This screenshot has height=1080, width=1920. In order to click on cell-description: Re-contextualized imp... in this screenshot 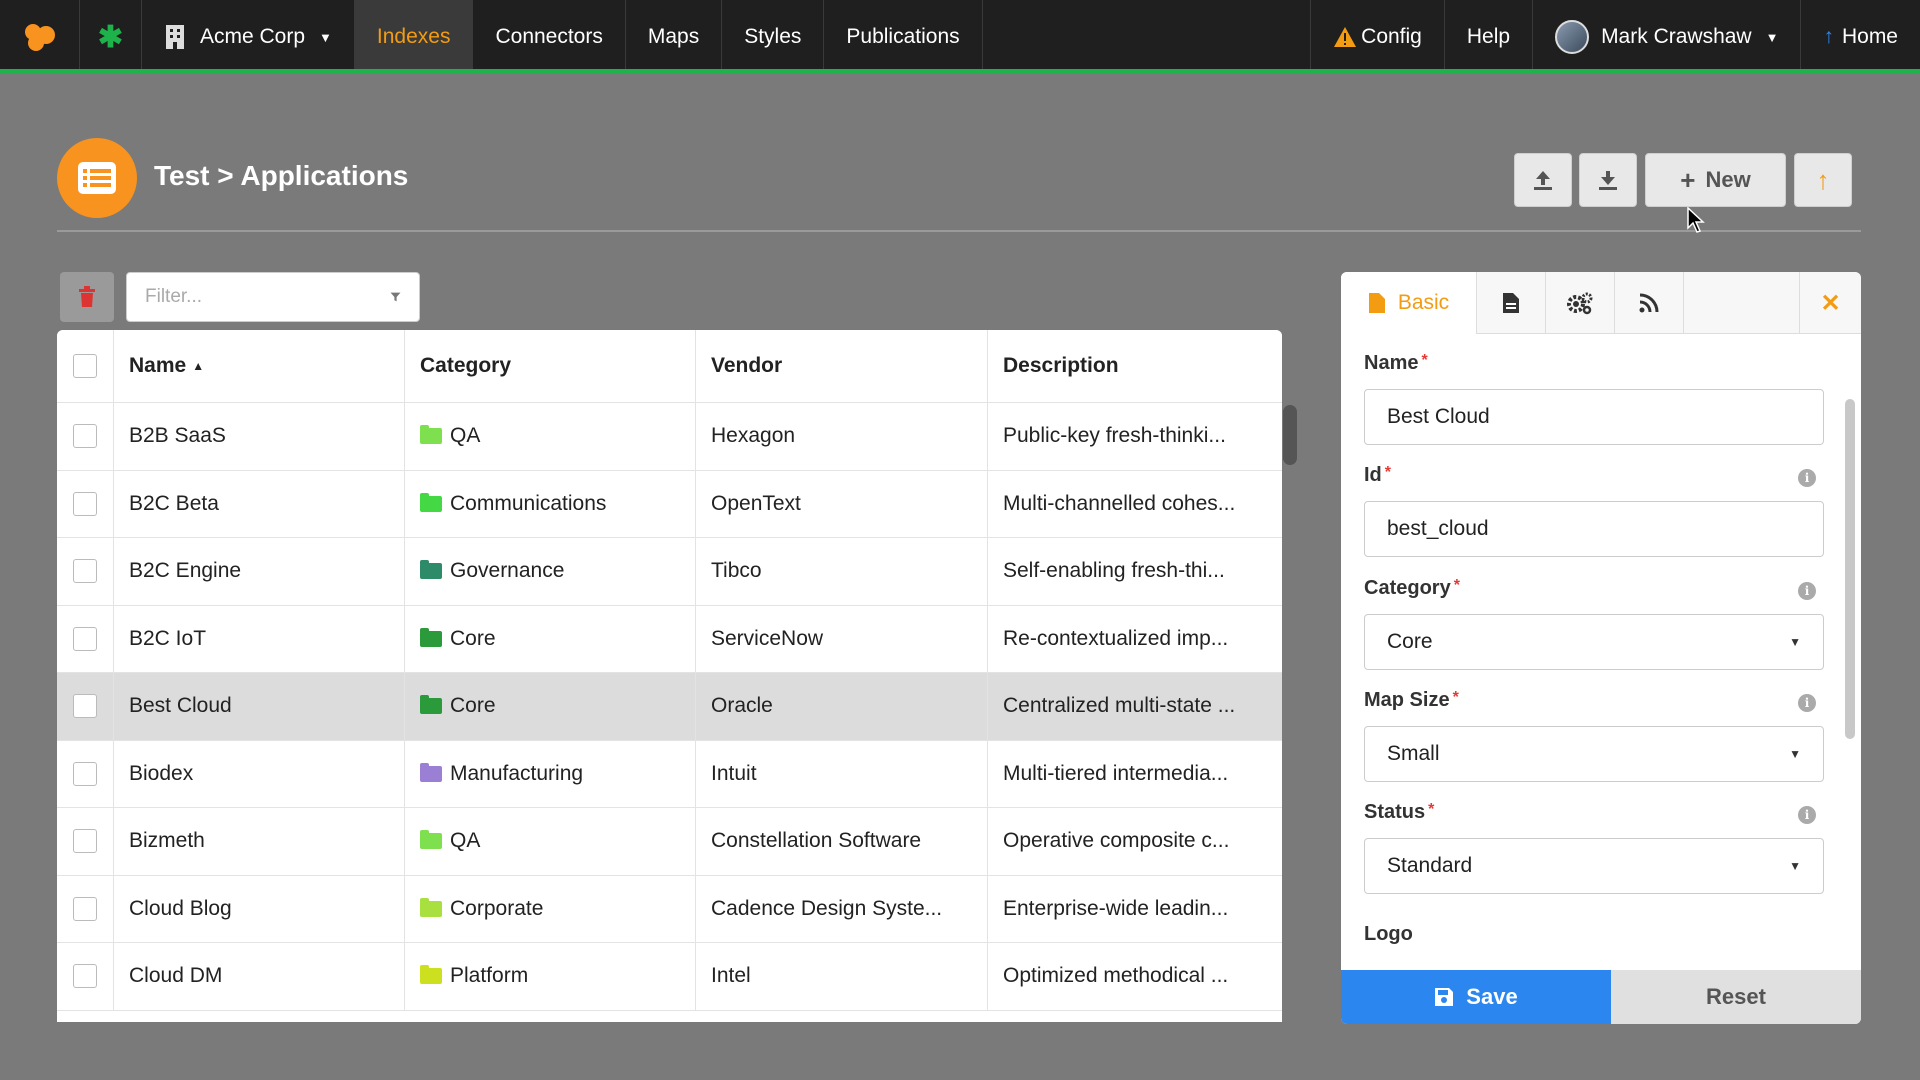, I will do `click(1116, 638)`.